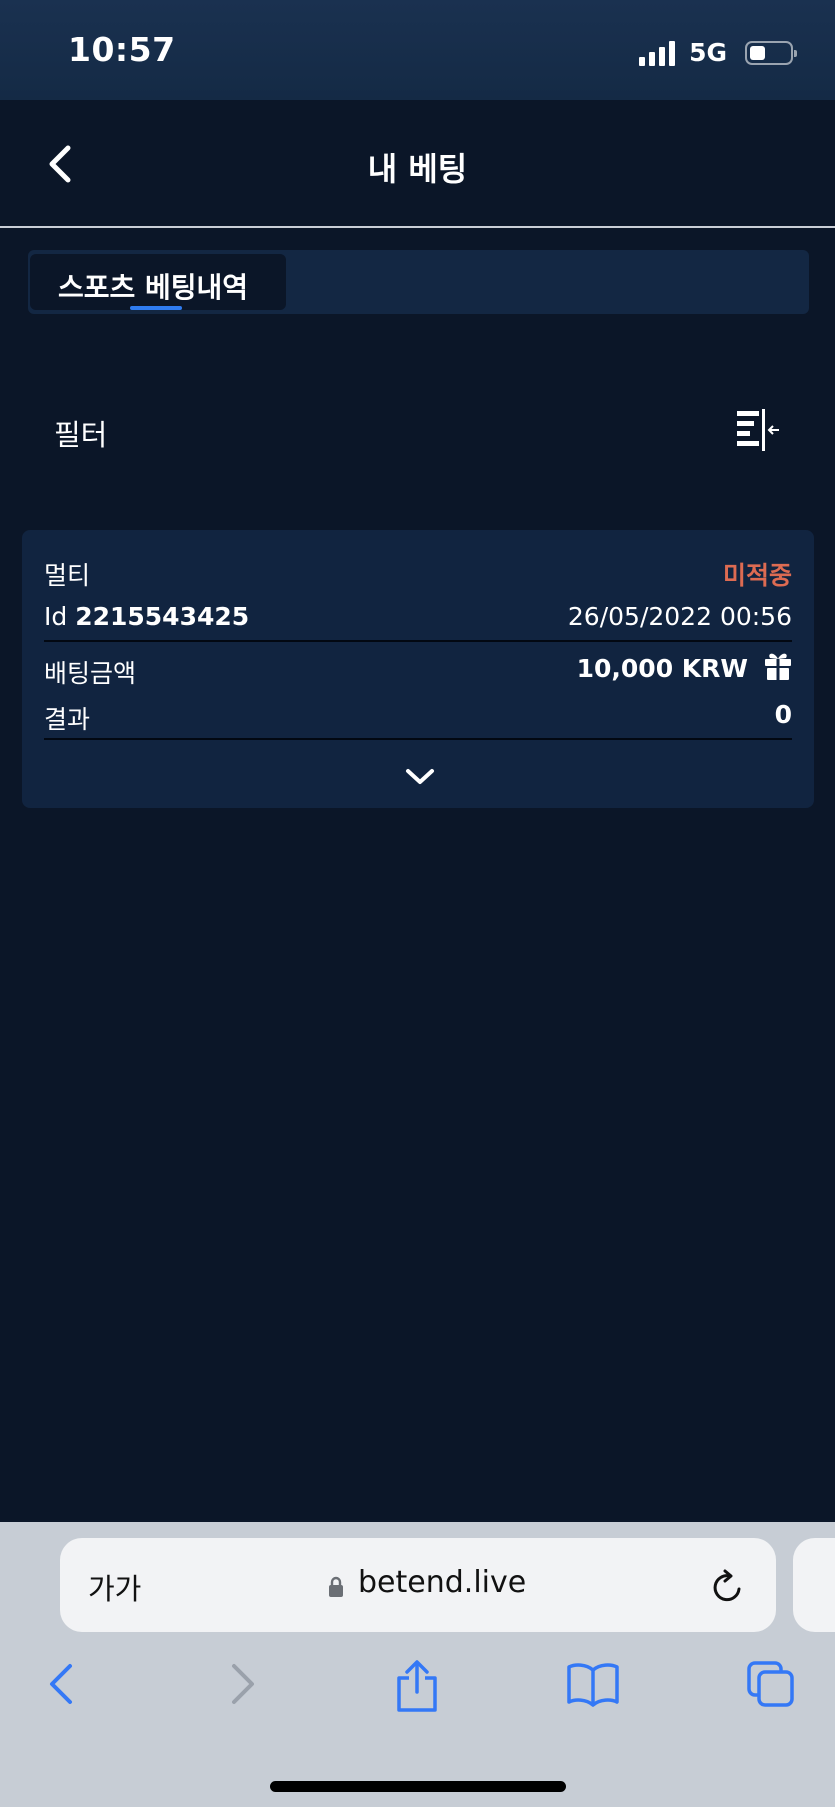 This screenshot has height=1807, width=835. I want to click on chevron-down-icon, so click(420, 776).